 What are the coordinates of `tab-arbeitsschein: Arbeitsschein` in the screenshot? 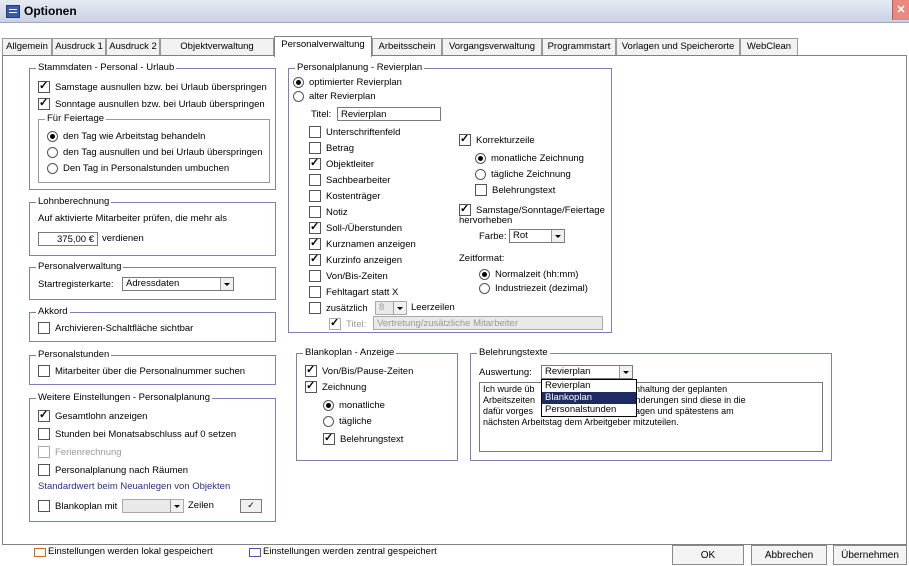 It's located at (407, 47).